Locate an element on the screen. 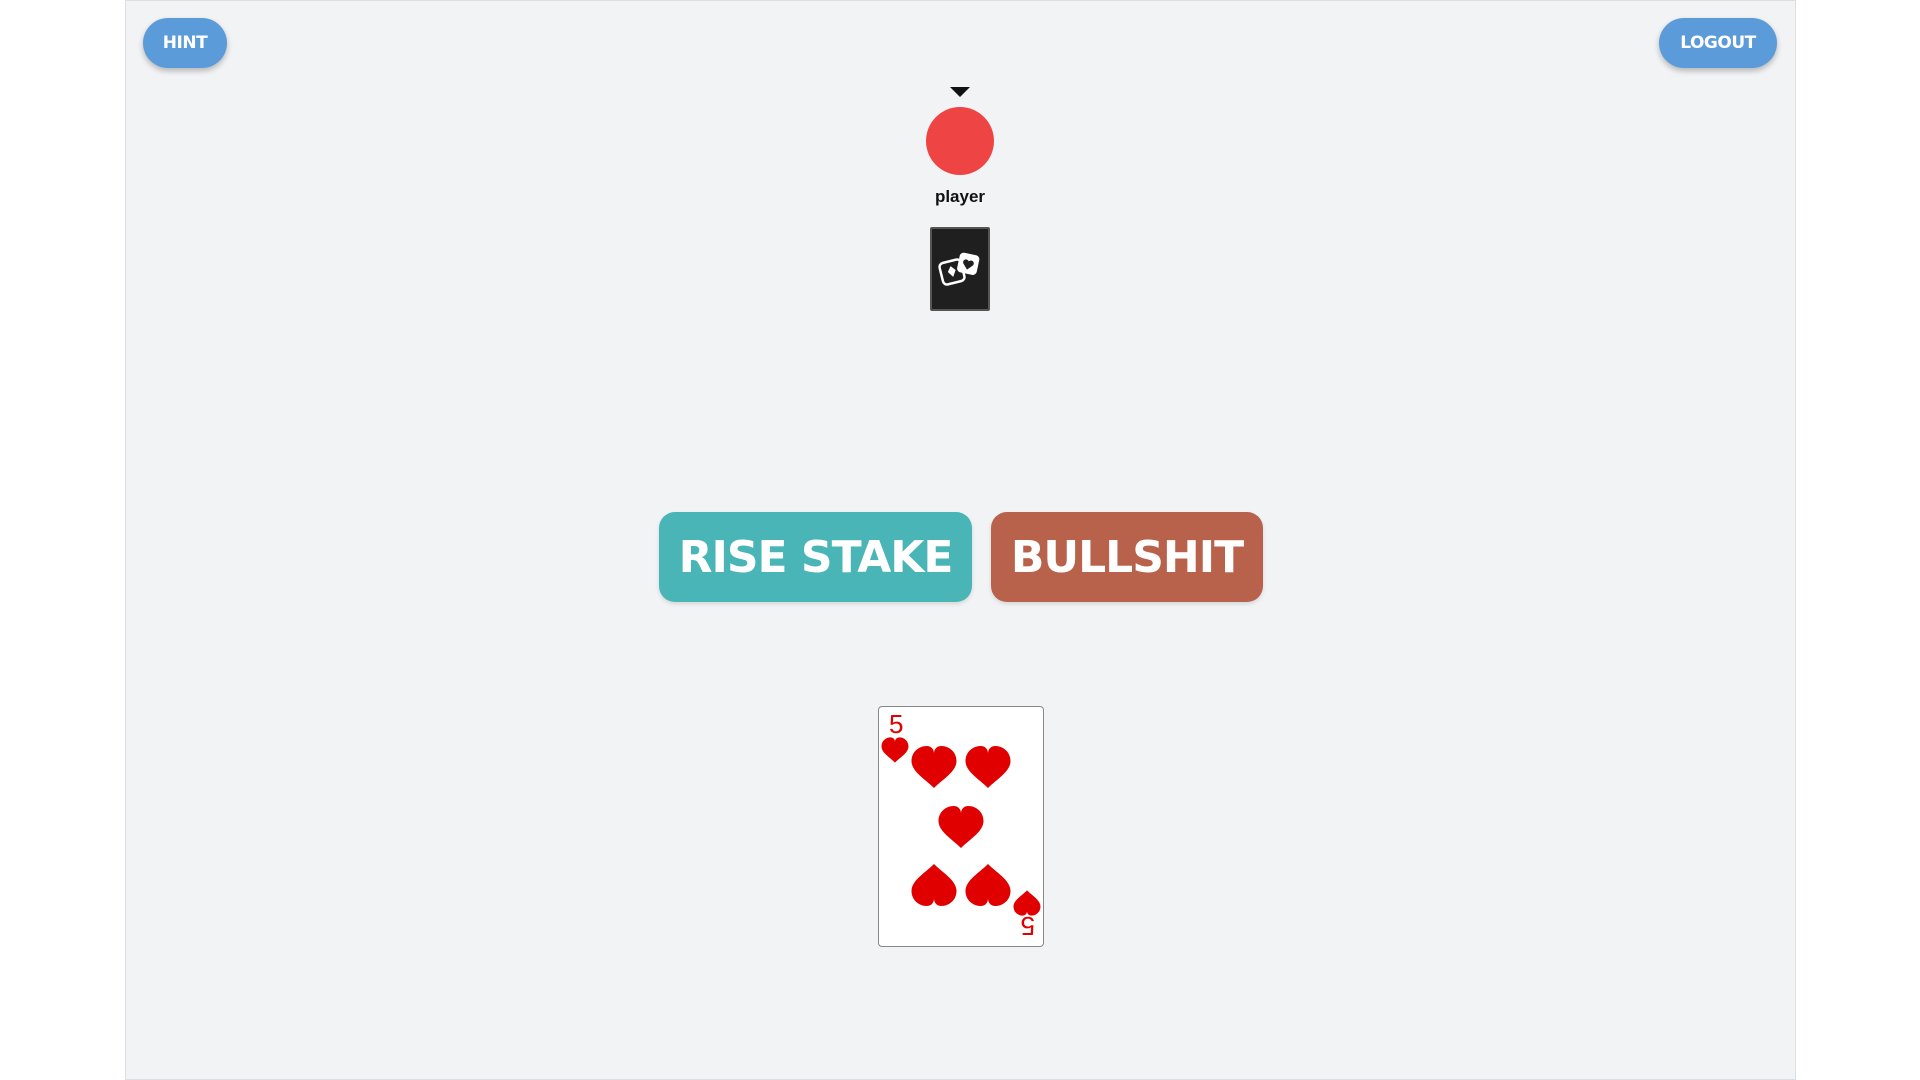  opponent-card-back is located at coordinates (960, 269).